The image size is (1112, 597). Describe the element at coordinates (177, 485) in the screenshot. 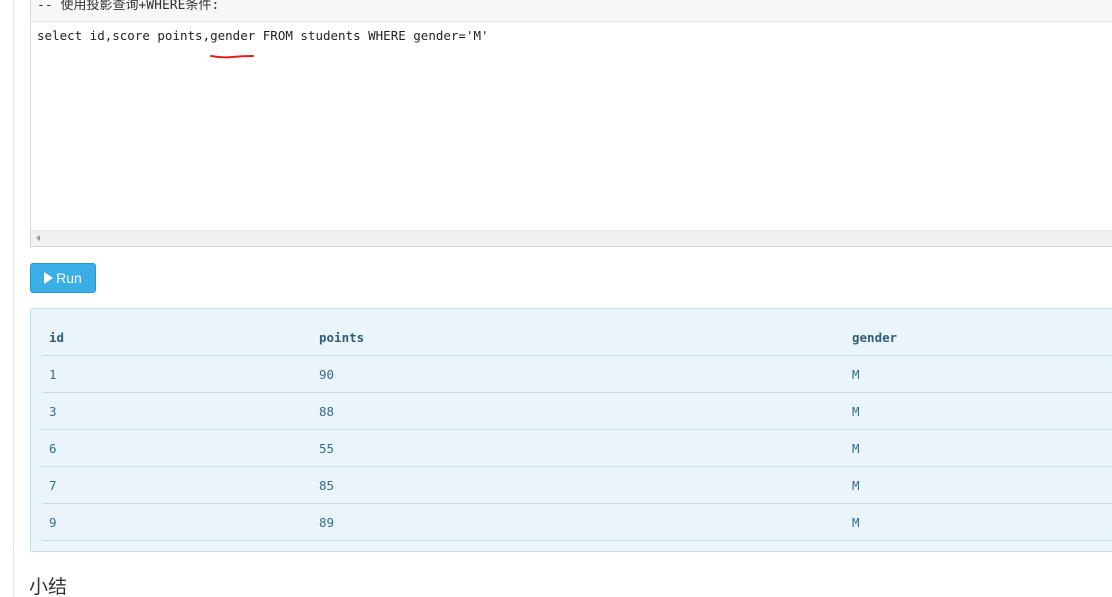

I see `cell-id: 7` at that location.